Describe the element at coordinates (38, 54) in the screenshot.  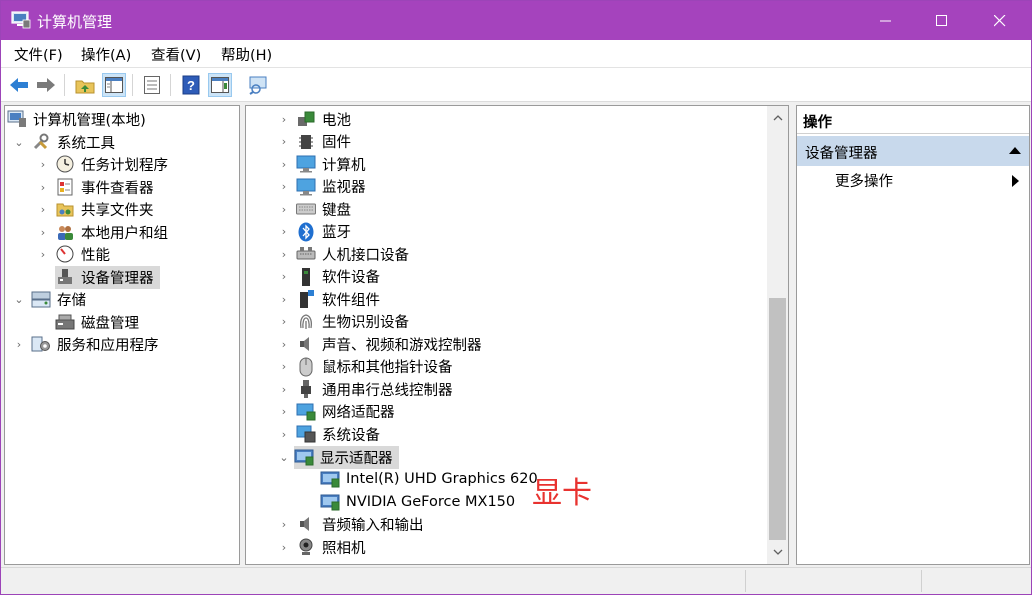
I see `menu-file: 文件(F)` at that location.